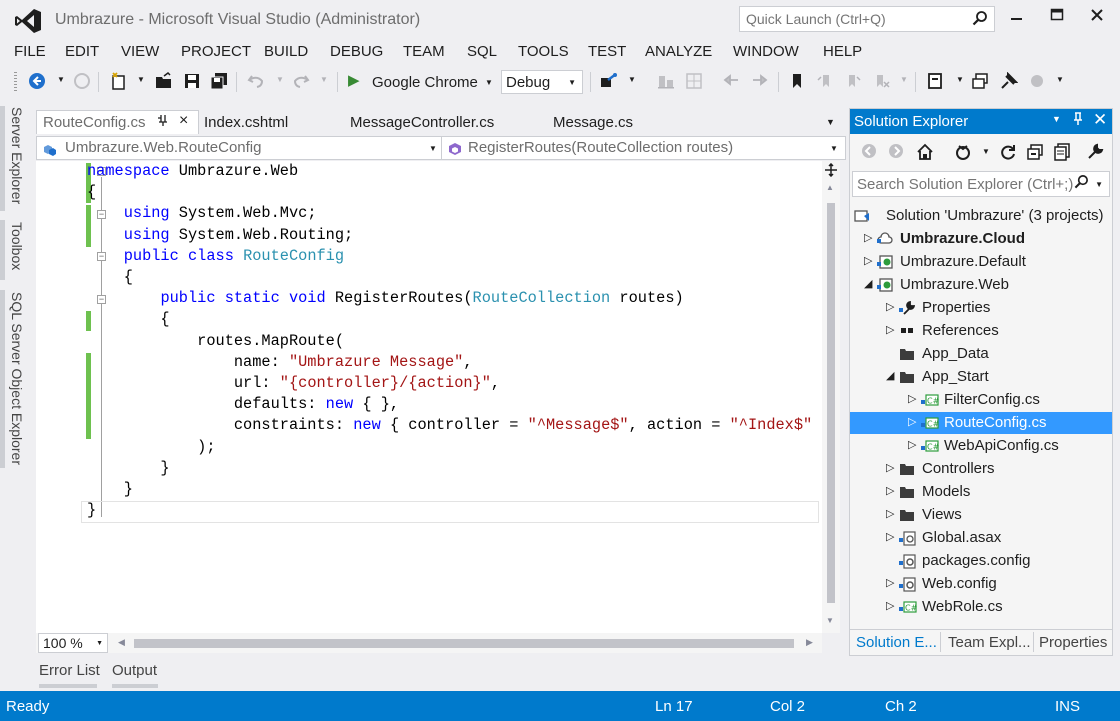 The width and height of the screenshot is (1120, 721). What do you see at coordinates (797, 81) in the screenshot?
I see `bookmark-icon` at bounding box center [797, 81].